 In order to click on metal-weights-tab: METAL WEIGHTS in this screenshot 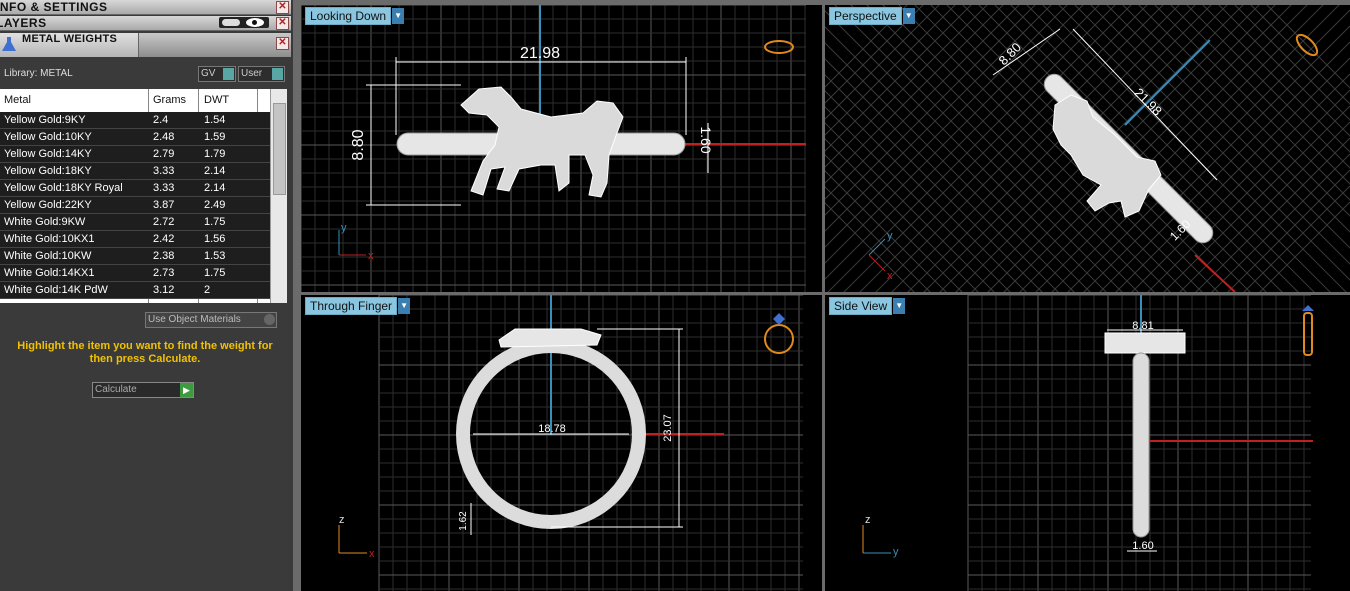, I will do `click(69, 45)`.